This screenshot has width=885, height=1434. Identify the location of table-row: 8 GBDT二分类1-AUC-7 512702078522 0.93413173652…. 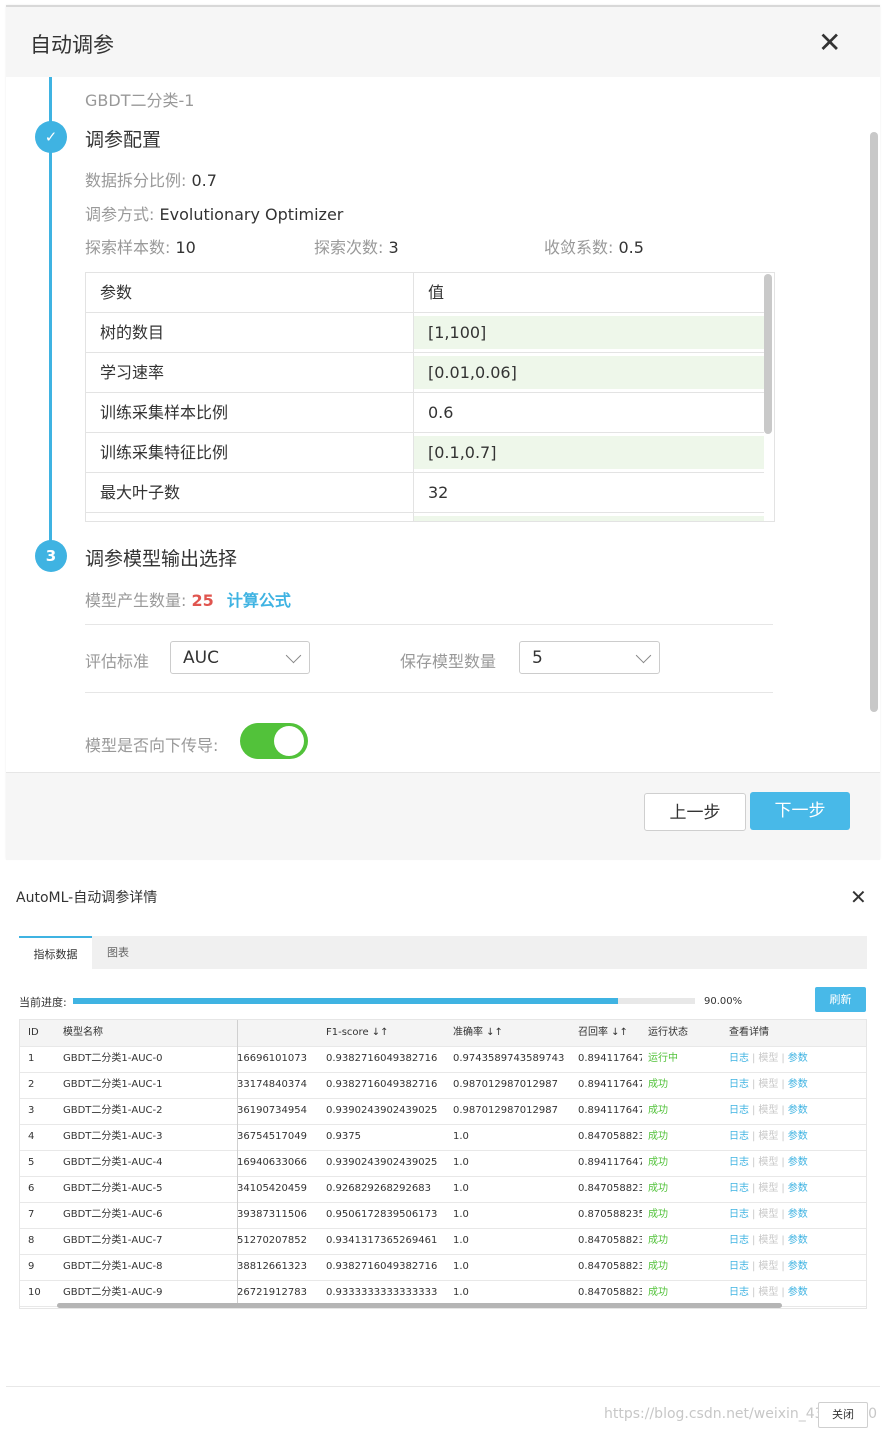
(443, 1241).